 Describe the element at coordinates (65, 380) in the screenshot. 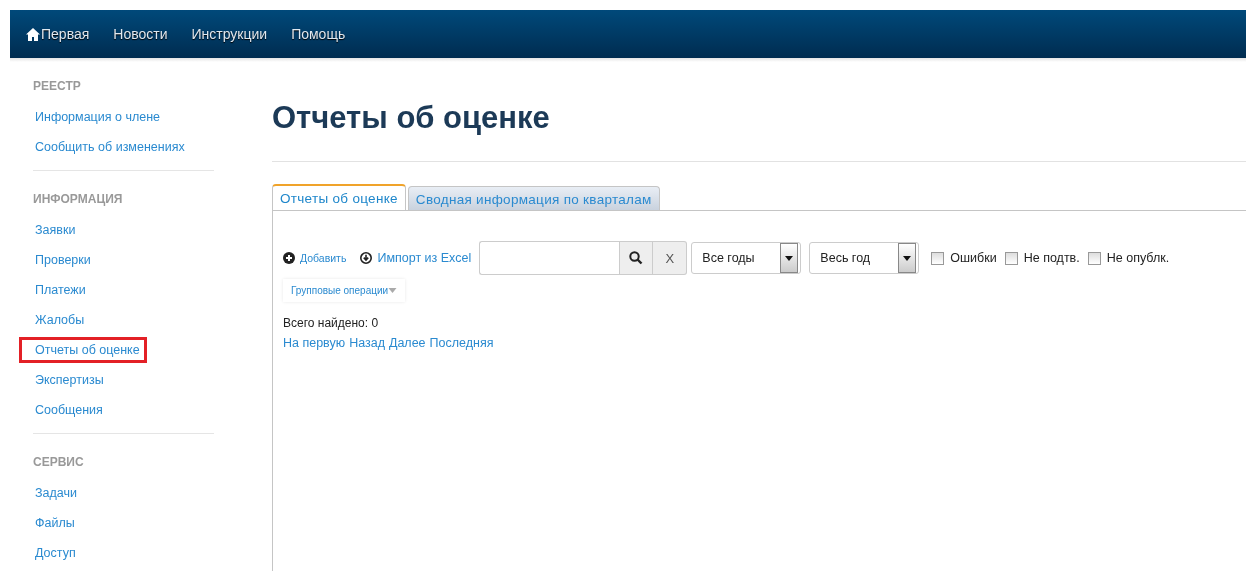

I see `sidebar-item: Экспертизы` at that location.